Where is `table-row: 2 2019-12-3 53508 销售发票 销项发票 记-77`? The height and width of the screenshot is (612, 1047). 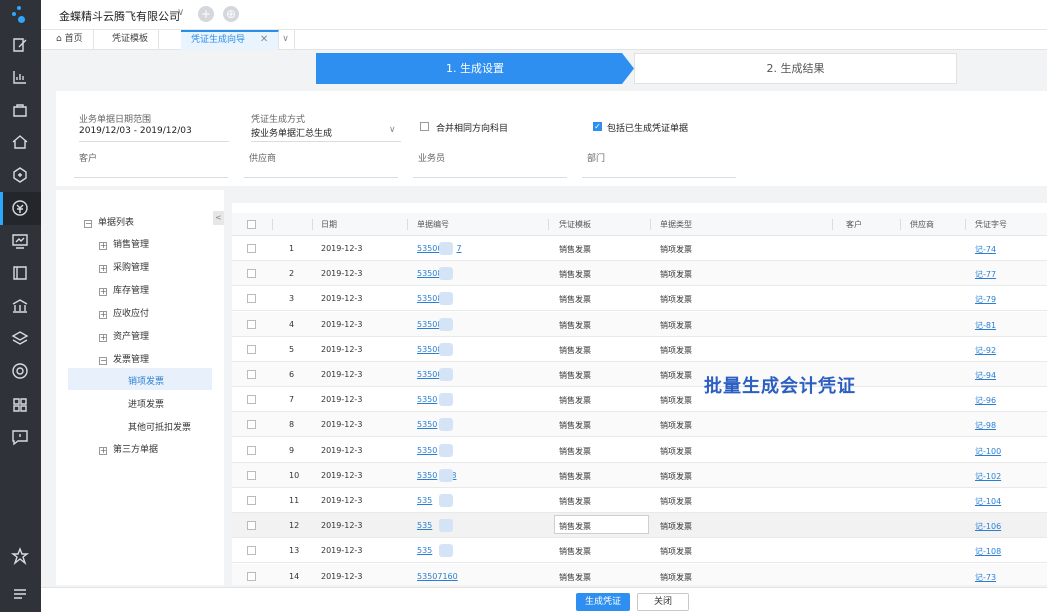 table-row: 2 2019-12-3 53508 销售发票 销项发票 记-77 is located at coordinates (639, 274).